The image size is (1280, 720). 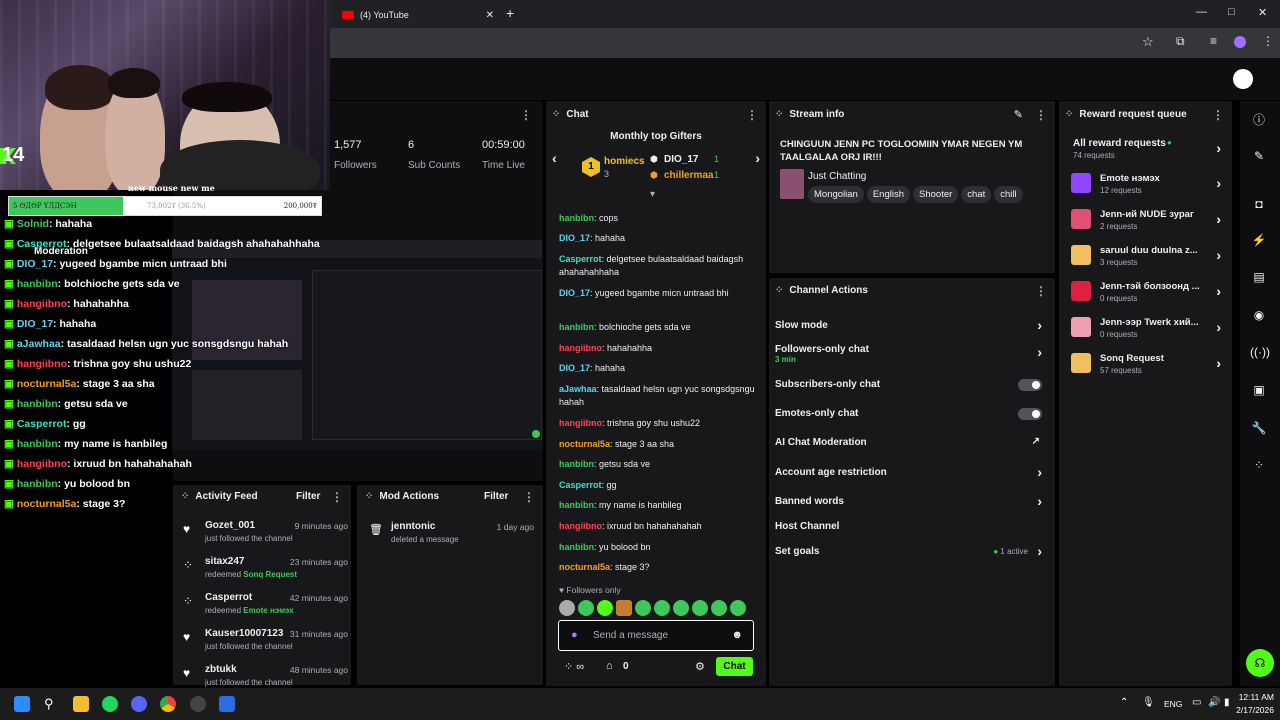 What do you see at coordinates (657, 567) in the screenshot?
I see `chat-message: nocturnal5a: stage 3?` at bounding box center [657, 567].